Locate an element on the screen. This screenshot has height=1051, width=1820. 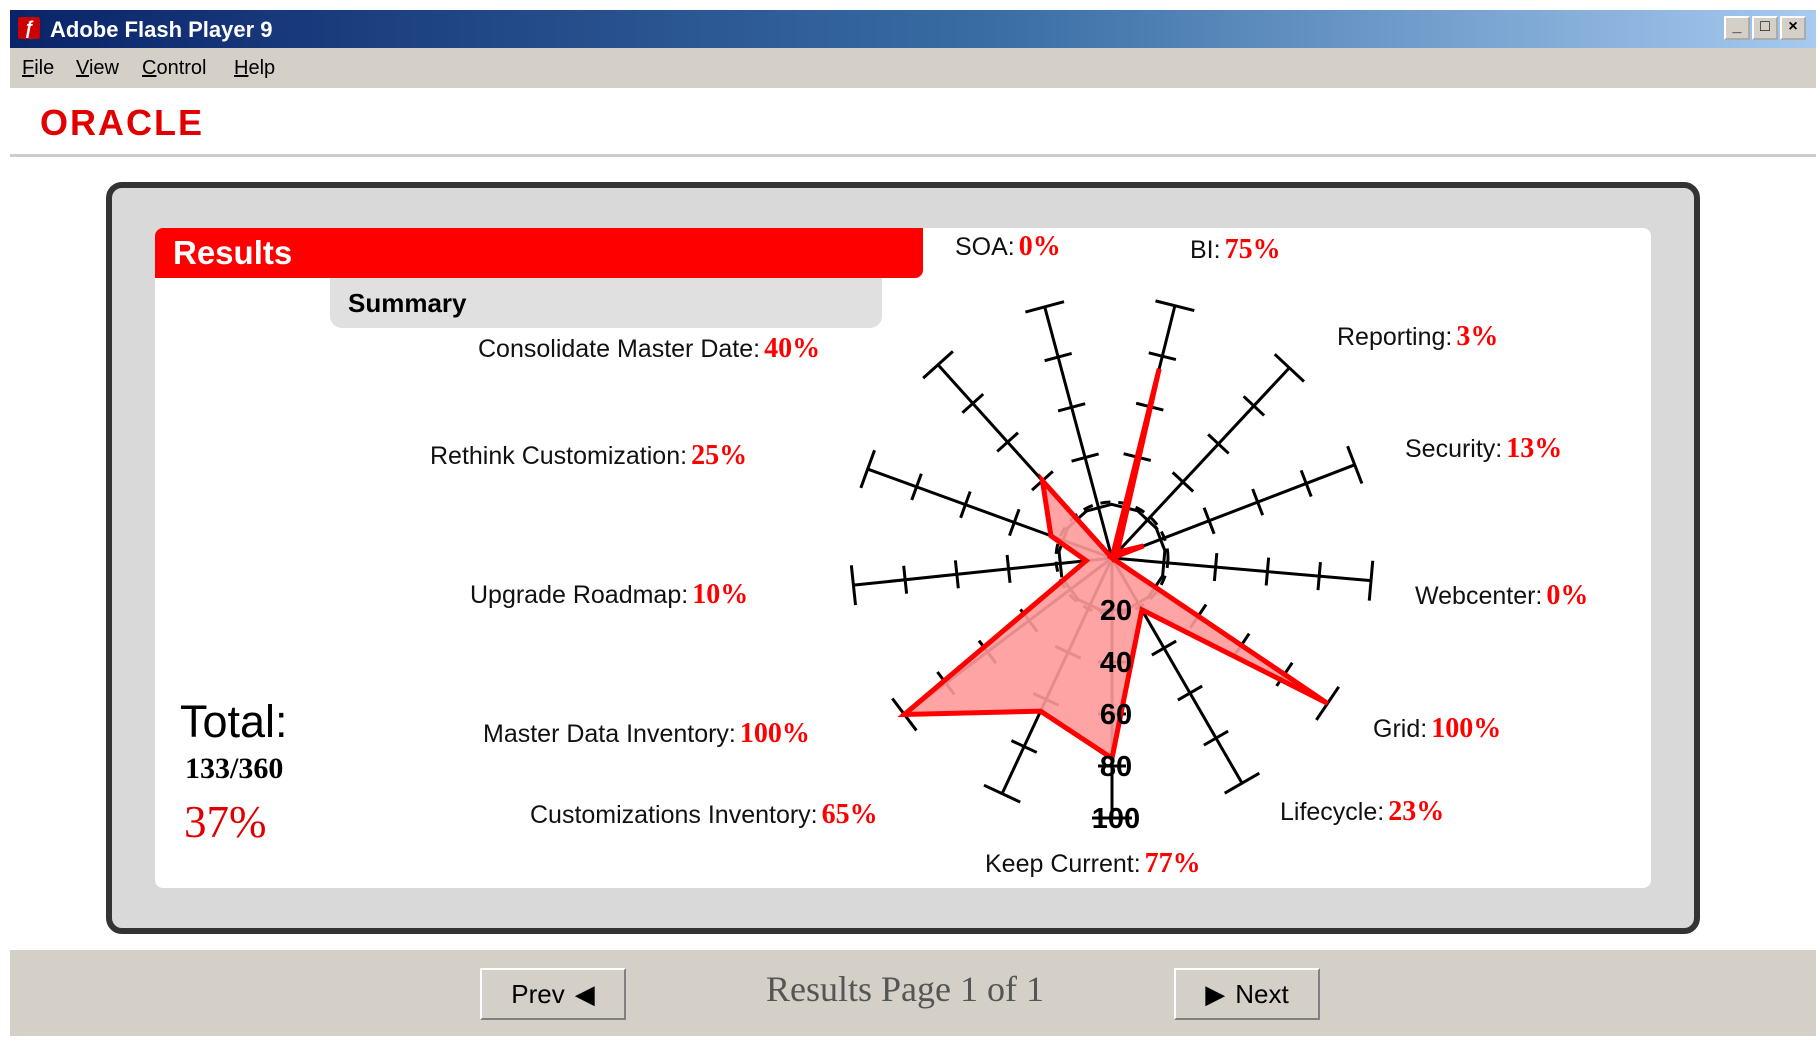
axis-name: Keep Current: is located at coordinates (1063, 864).